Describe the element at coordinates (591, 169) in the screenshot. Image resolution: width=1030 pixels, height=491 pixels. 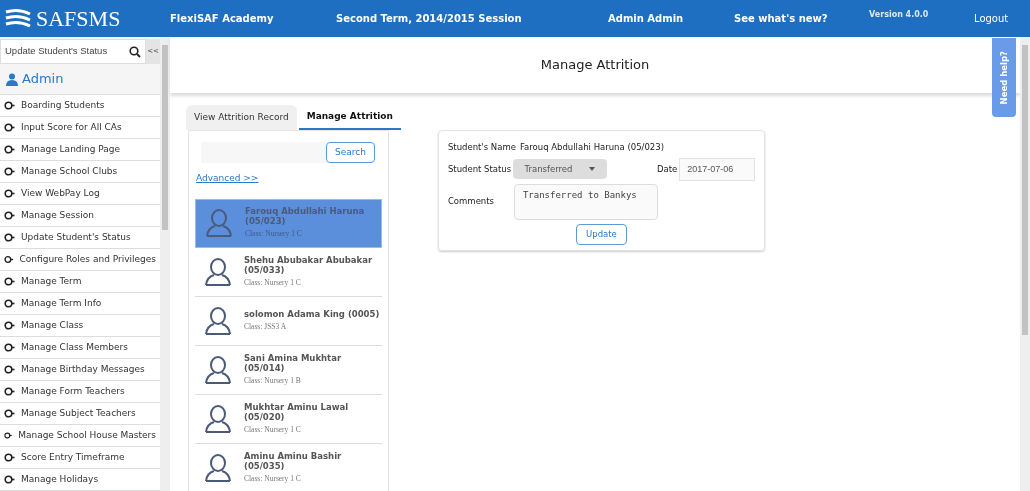
I see `caret-icon` at that location.